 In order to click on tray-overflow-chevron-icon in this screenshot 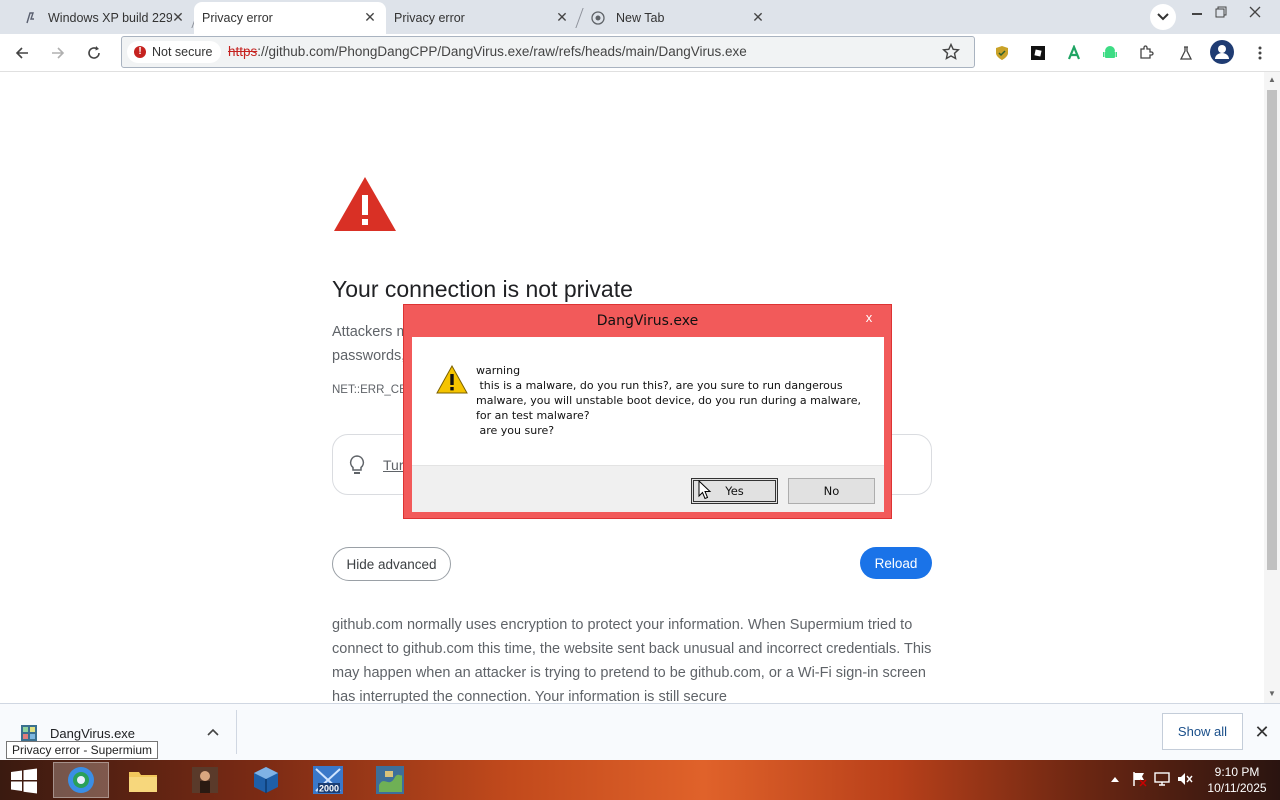, I will do `click(1115, 779)`.